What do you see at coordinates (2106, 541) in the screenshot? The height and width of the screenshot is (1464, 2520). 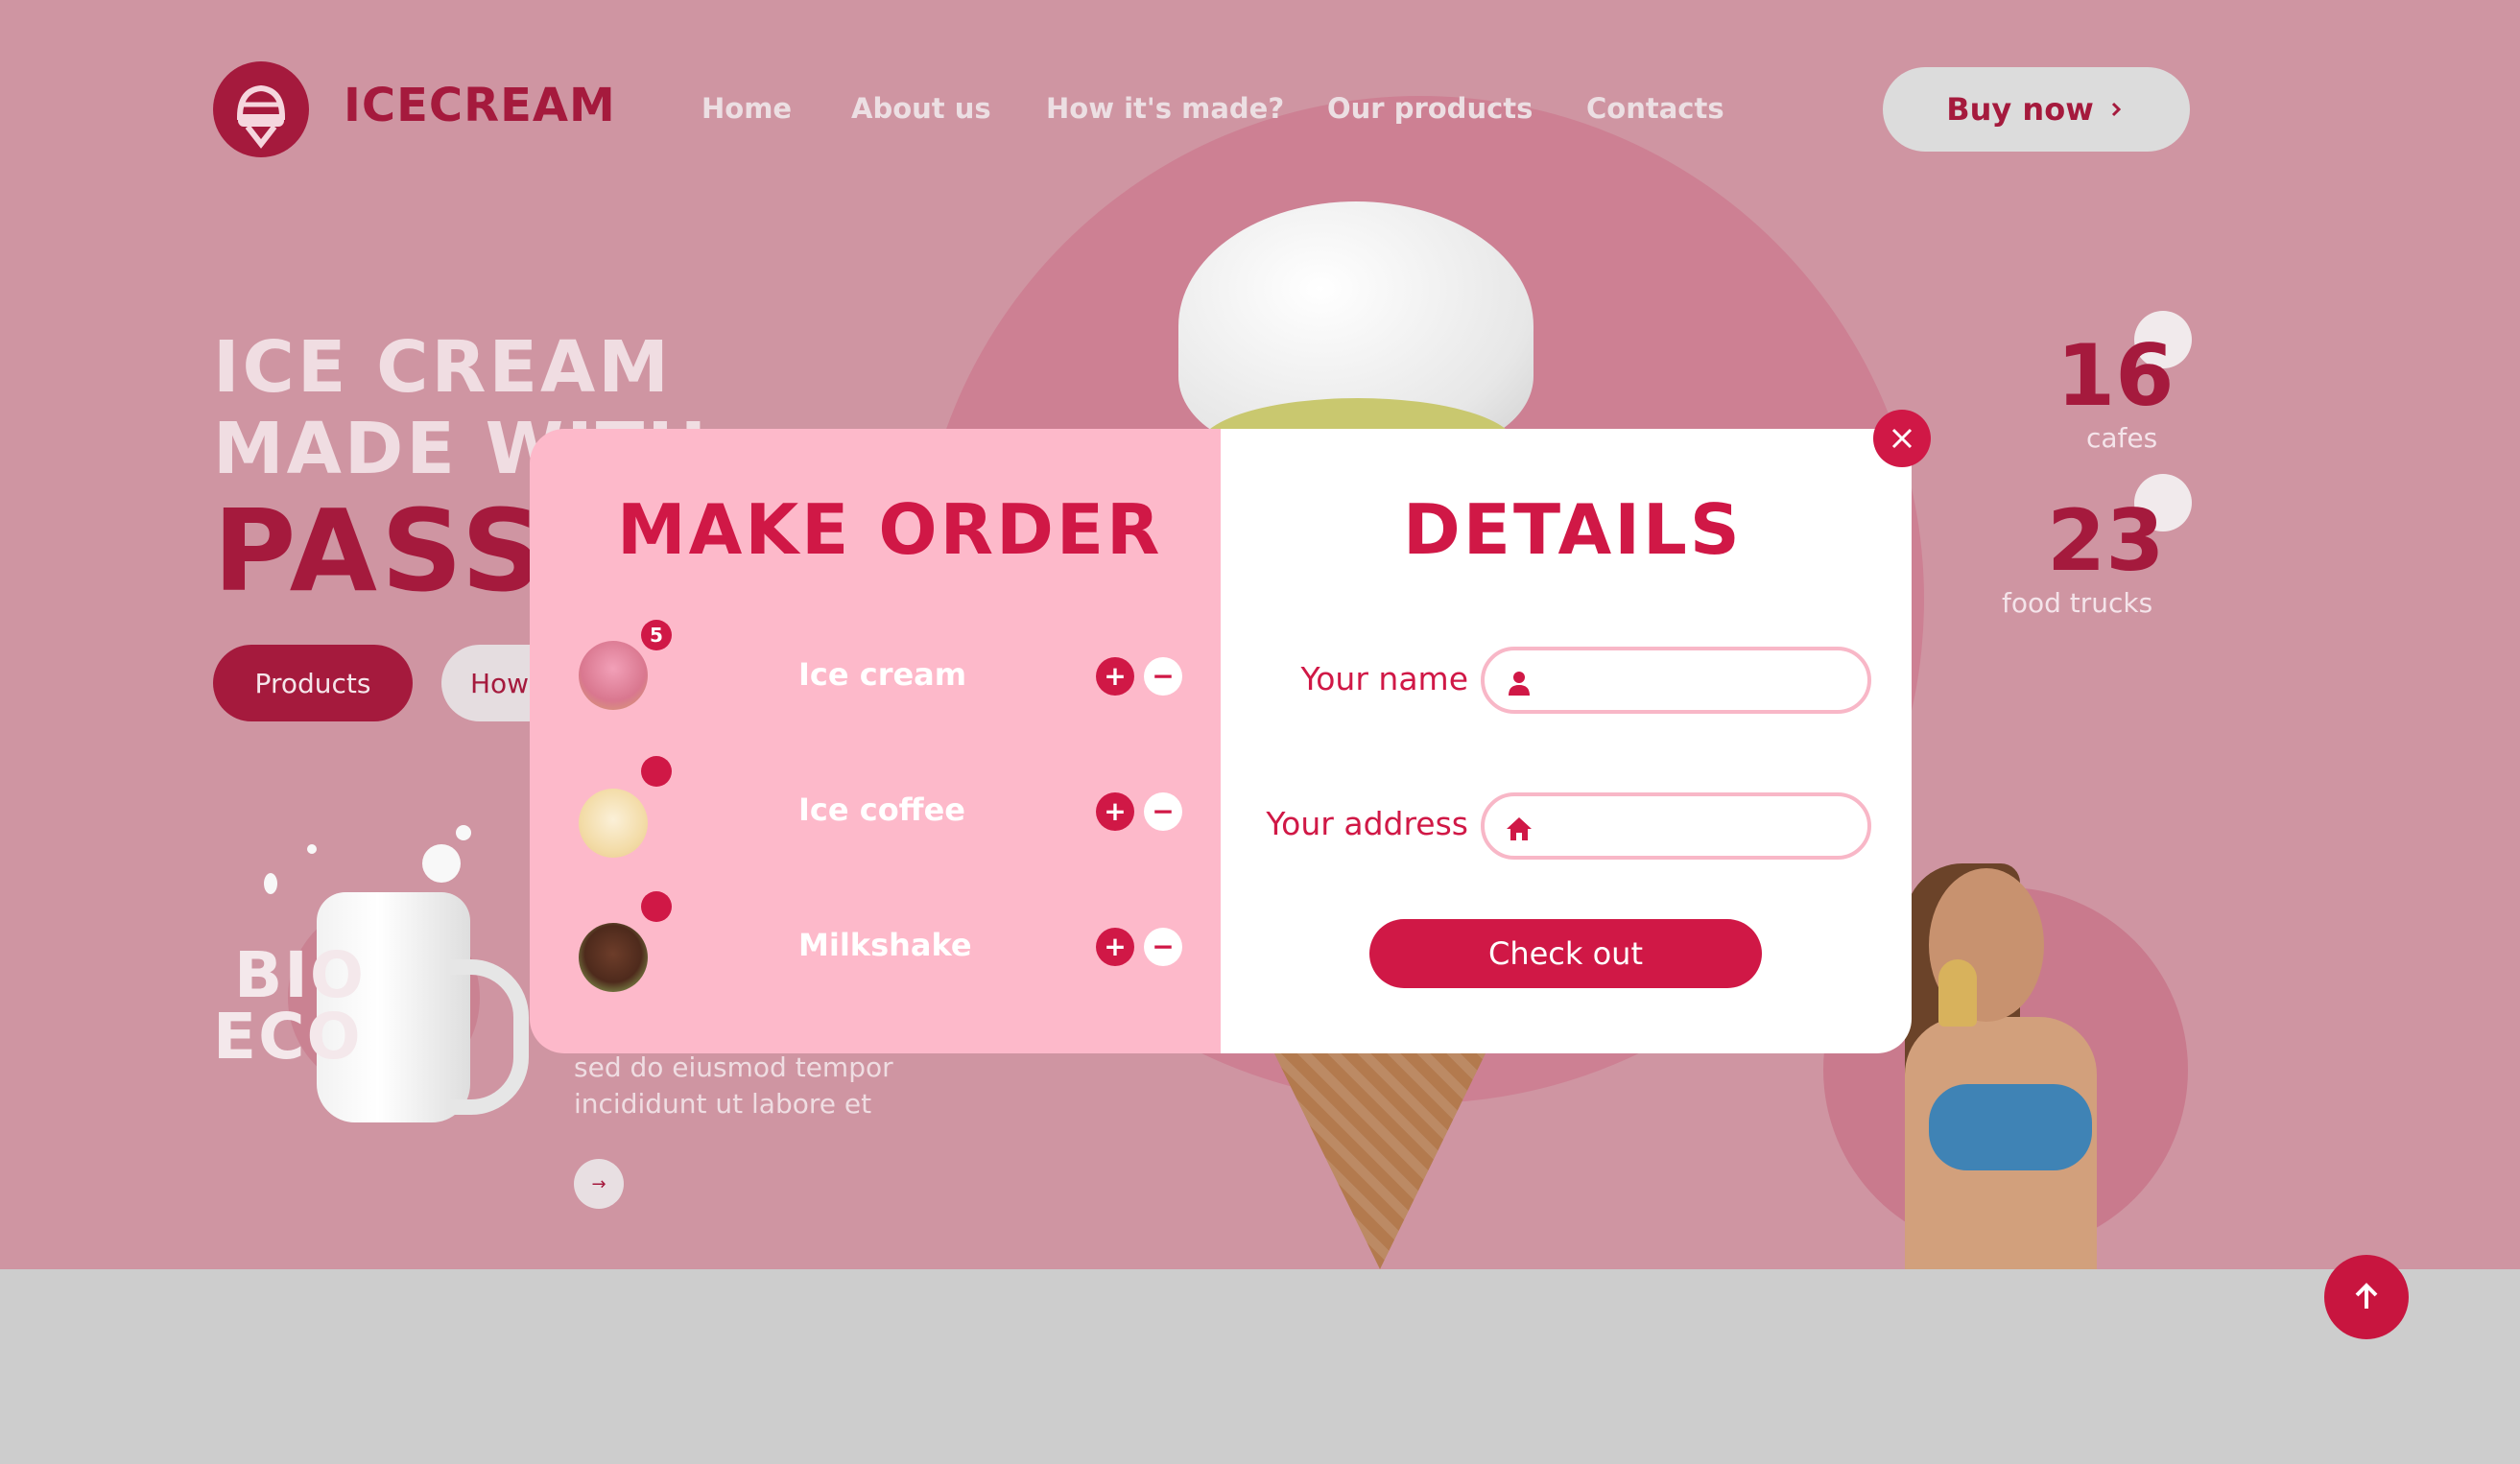 I see `stat-food-trucks-number: 23` at bounding box center [2106, 541].